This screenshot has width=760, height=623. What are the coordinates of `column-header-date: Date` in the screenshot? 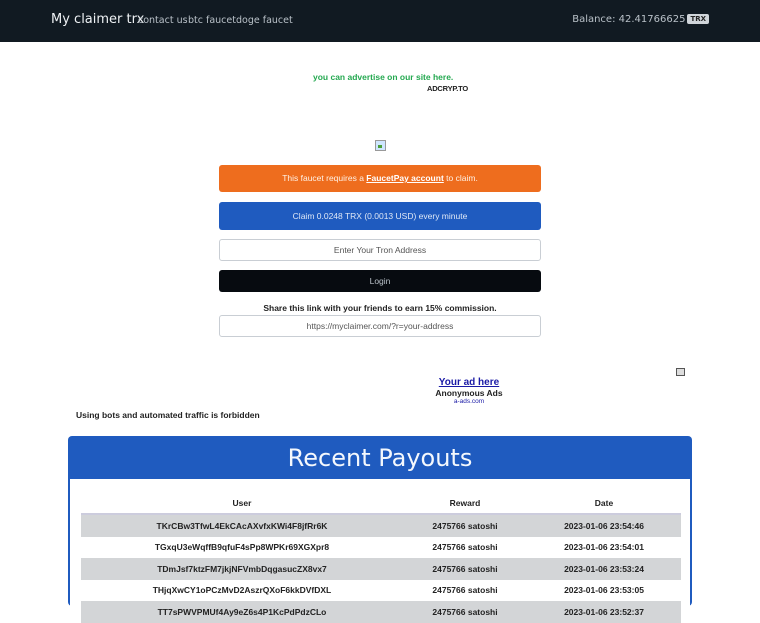 It's located at (604, 504).